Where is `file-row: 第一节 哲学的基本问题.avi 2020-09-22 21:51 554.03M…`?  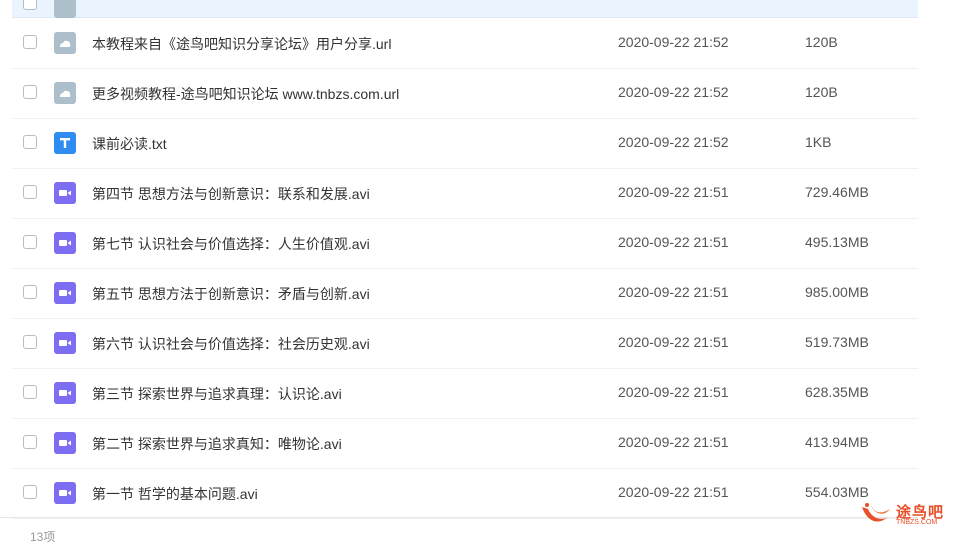 file-row: 第一节 哲学的基本问题.avi 2020-09-22 21:51 554.03M… is located at coordinates (465, 493).